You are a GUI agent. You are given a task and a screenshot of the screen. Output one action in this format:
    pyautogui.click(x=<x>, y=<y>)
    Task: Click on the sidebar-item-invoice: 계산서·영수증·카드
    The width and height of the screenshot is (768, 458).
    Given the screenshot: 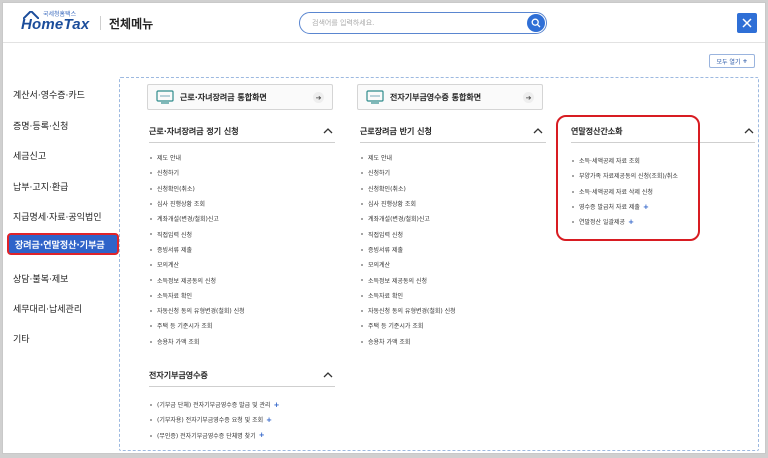 What is the action you would take?
    pyautogui.click(x=65, y=94)
    